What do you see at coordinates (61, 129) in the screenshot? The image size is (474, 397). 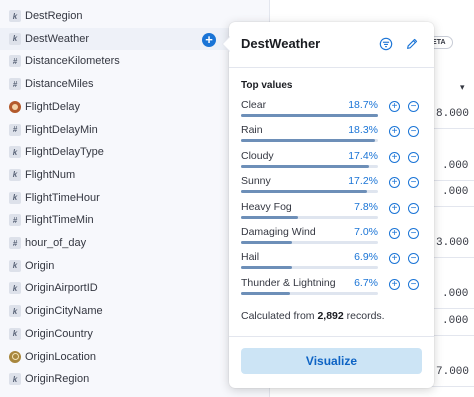 I see `field-name: FlightDelayMin` at bounding box center [61, 129].